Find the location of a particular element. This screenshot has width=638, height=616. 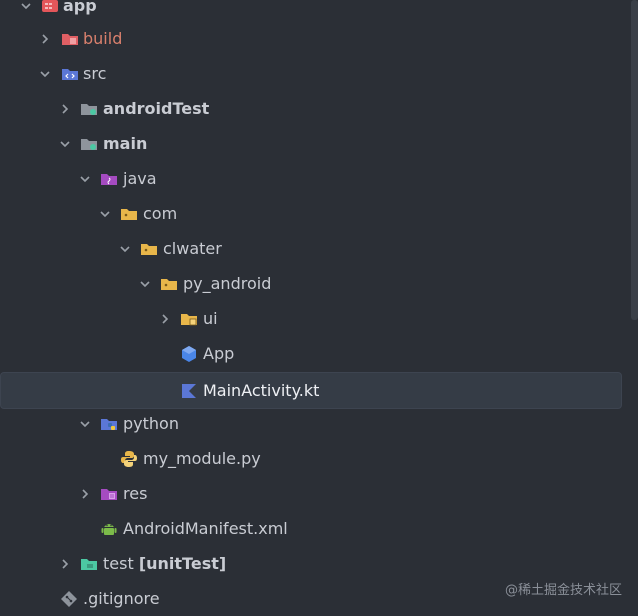

tree-item-label: test [unitTest] is located at coordinates (164, 563).